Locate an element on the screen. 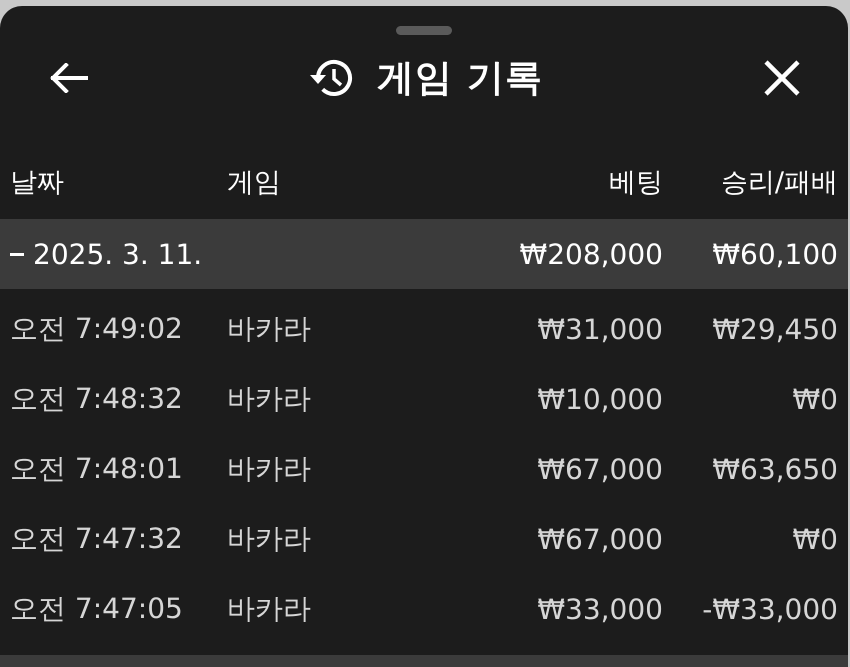 Image resolution: width=850 pixels, height=667 pixels. time-cell-text: 오전 7:47:05 is located at coordinates (97, 609).